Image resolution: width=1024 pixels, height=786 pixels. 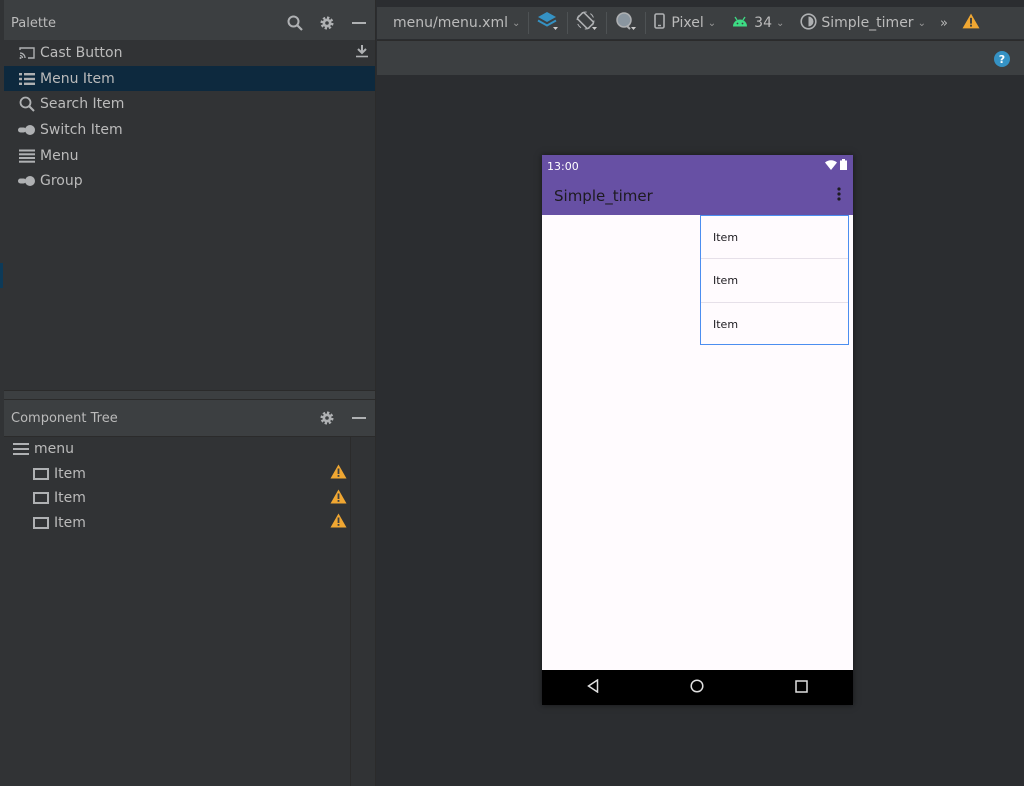 I want to click on menu-item-icon, so click(x=27, y=79).